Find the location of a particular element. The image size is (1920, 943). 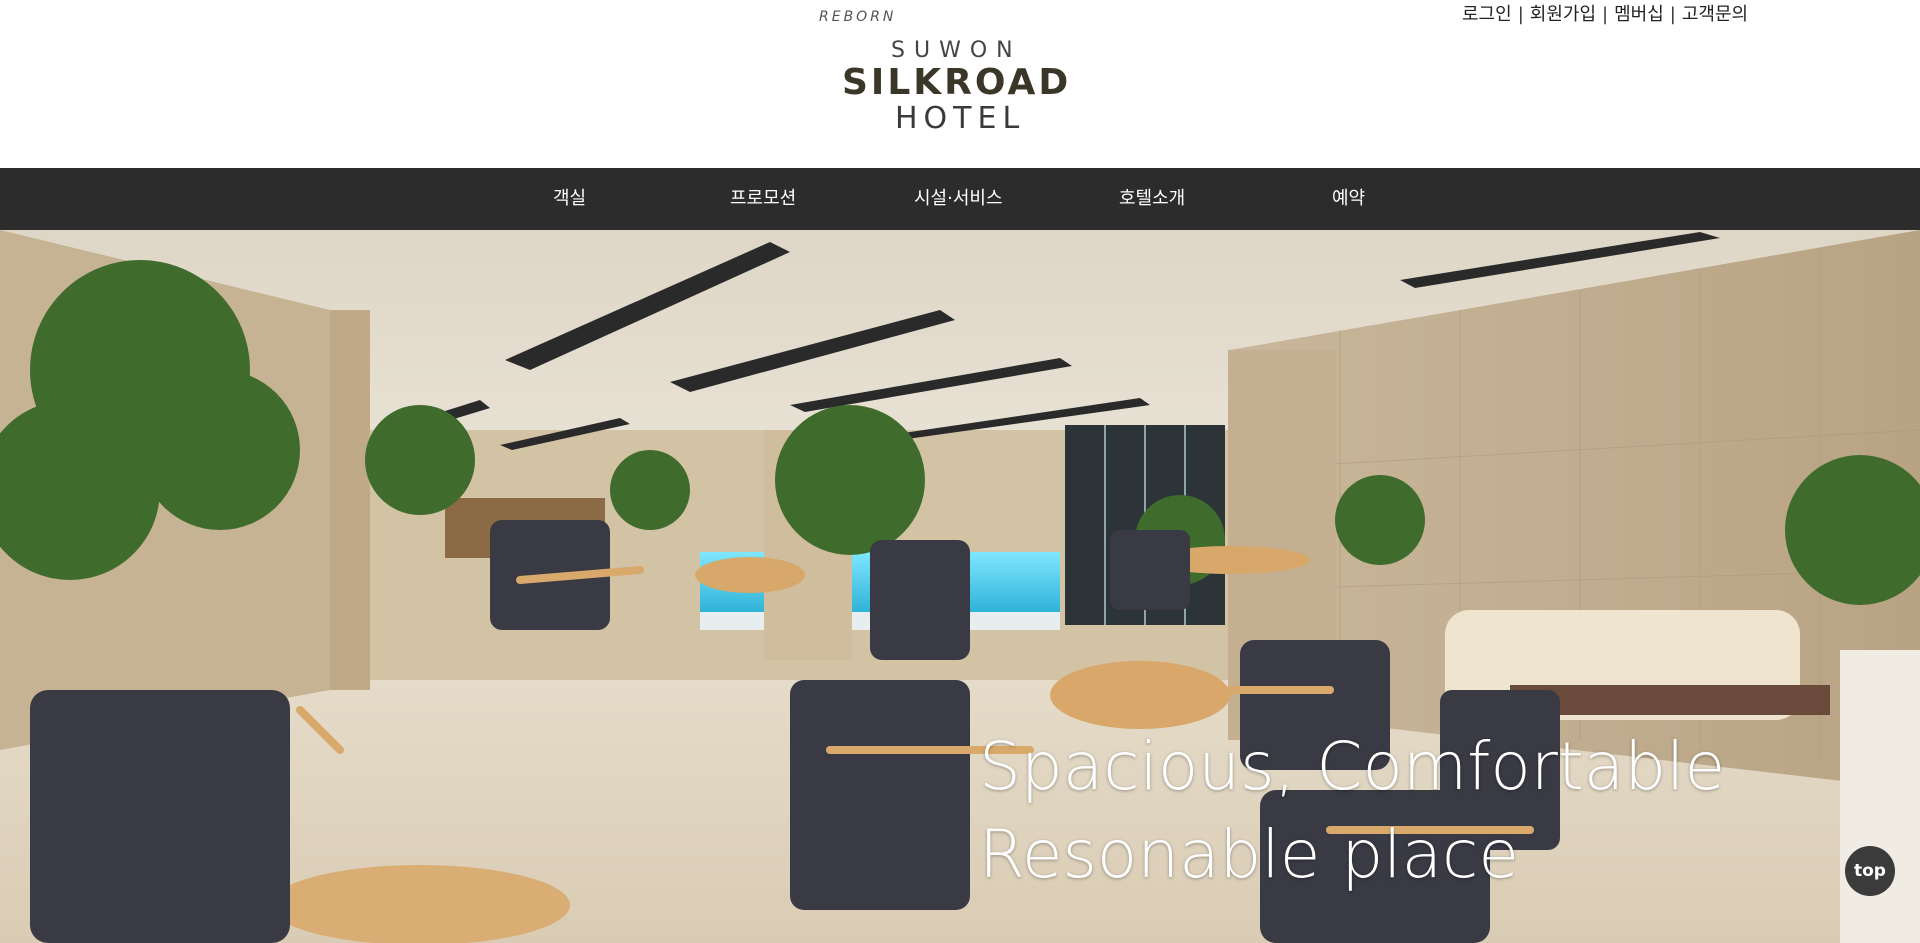

nav-item-about: 호텔소개 is located at coordinates (1152, 199).